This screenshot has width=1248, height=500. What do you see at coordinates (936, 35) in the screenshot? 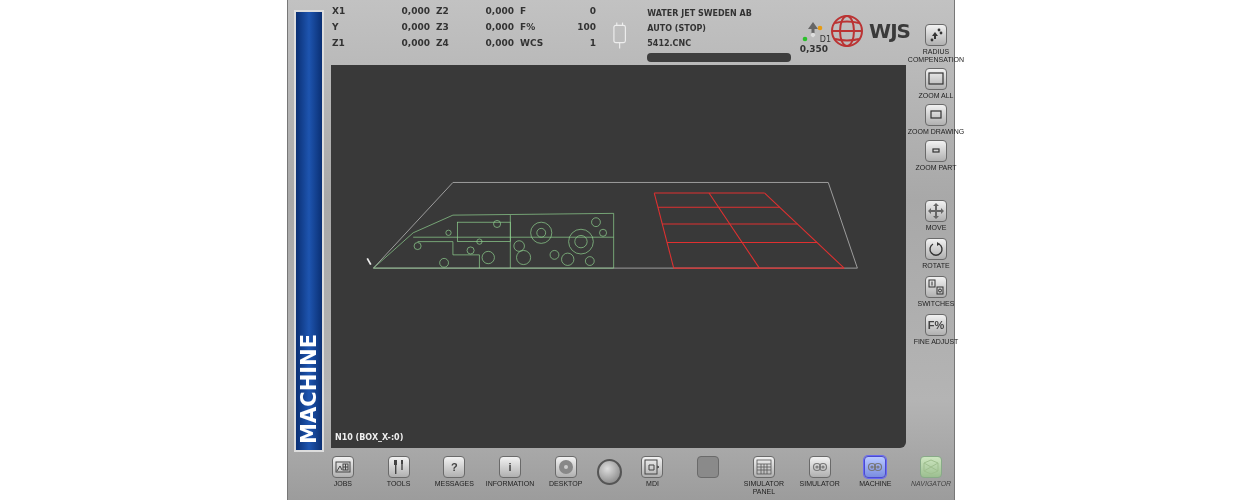
I see `dots-arrow-icon` at bounding box center [936, 35].